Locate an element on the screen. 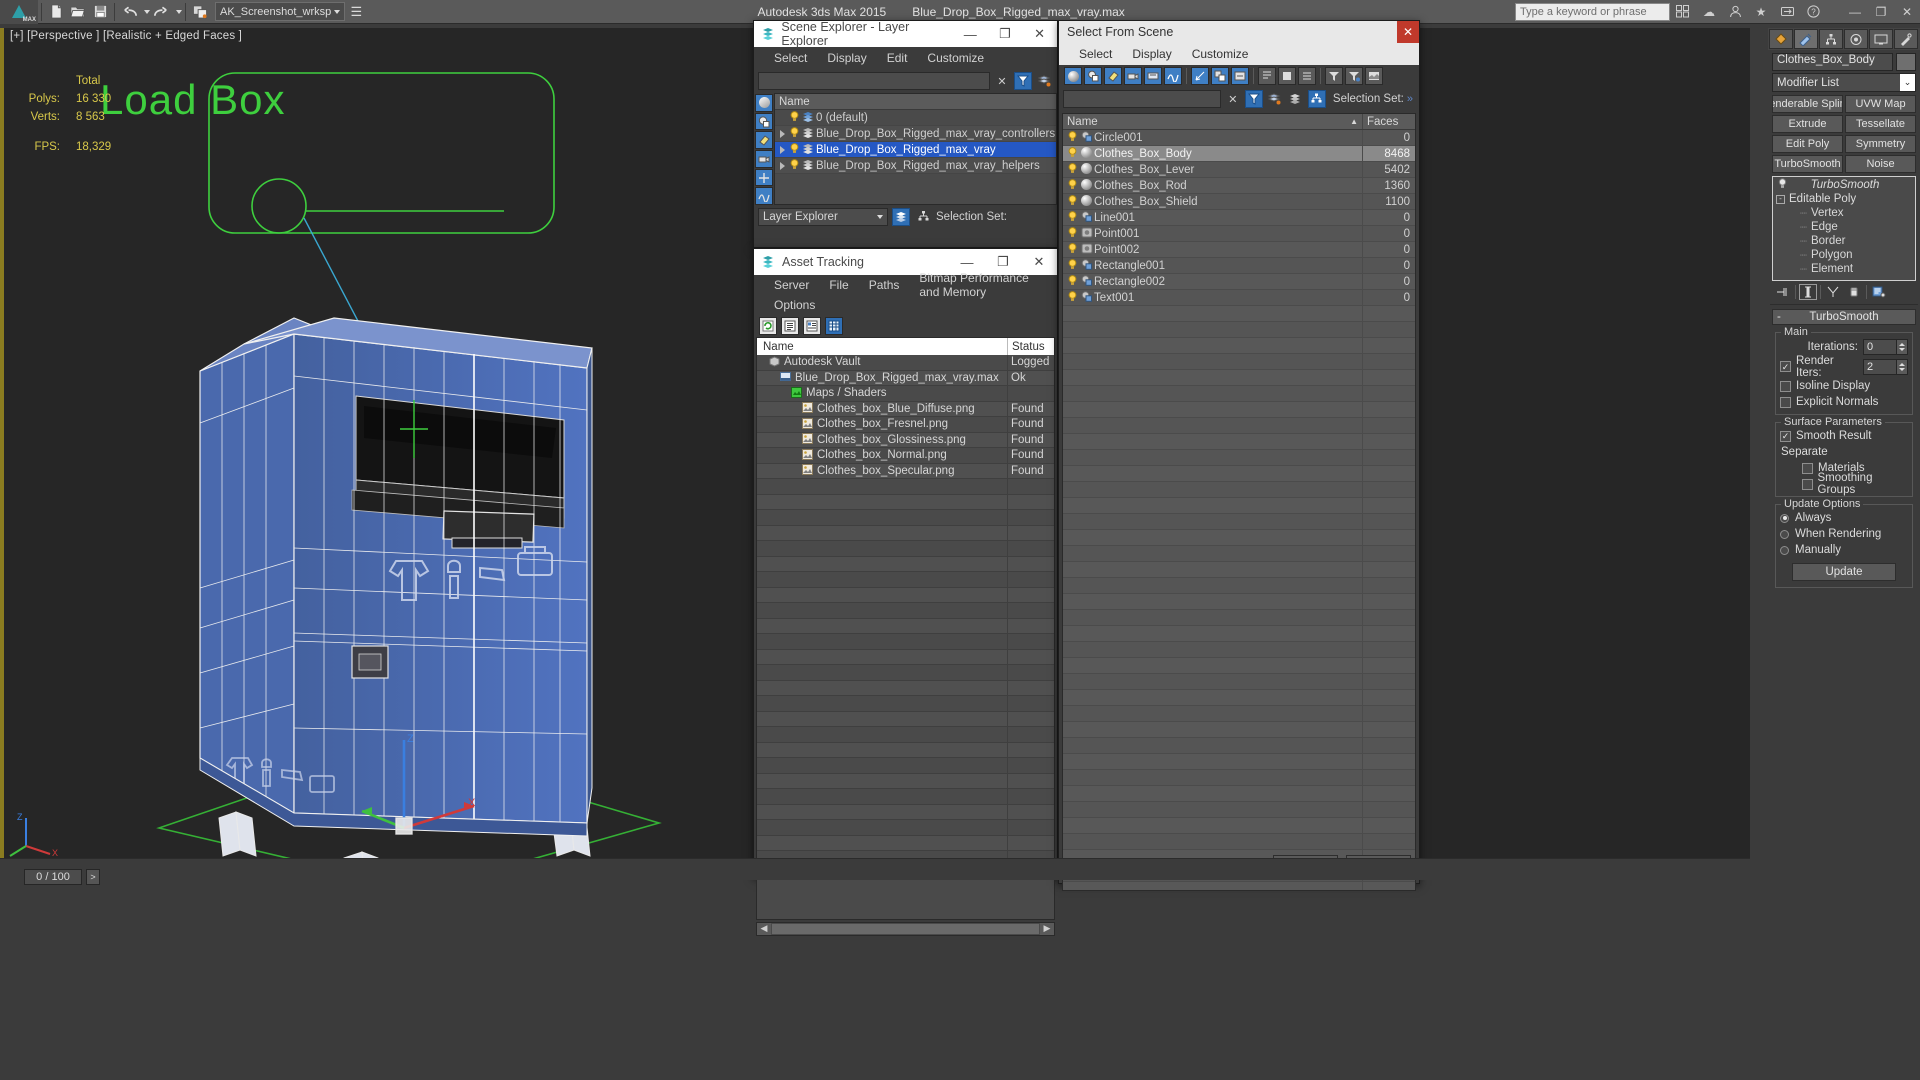 The width and height of the screenshot is (1920, 1080). tab-motion is located at coordinates (1856, 39).